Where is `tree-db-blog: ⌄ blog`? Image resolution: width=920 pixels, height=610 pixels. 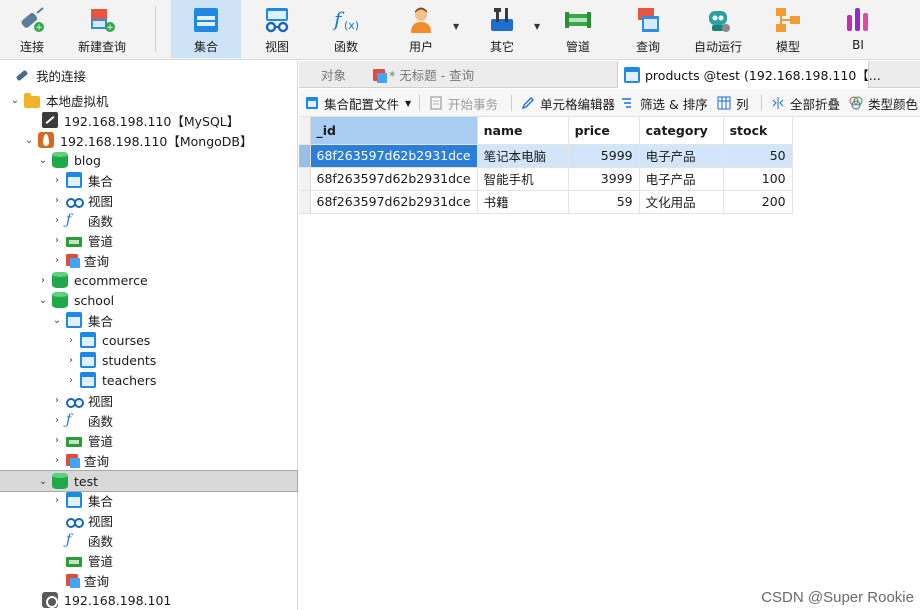 tree-db-blog: ⌄ blog is located at coordinates (148, 160).